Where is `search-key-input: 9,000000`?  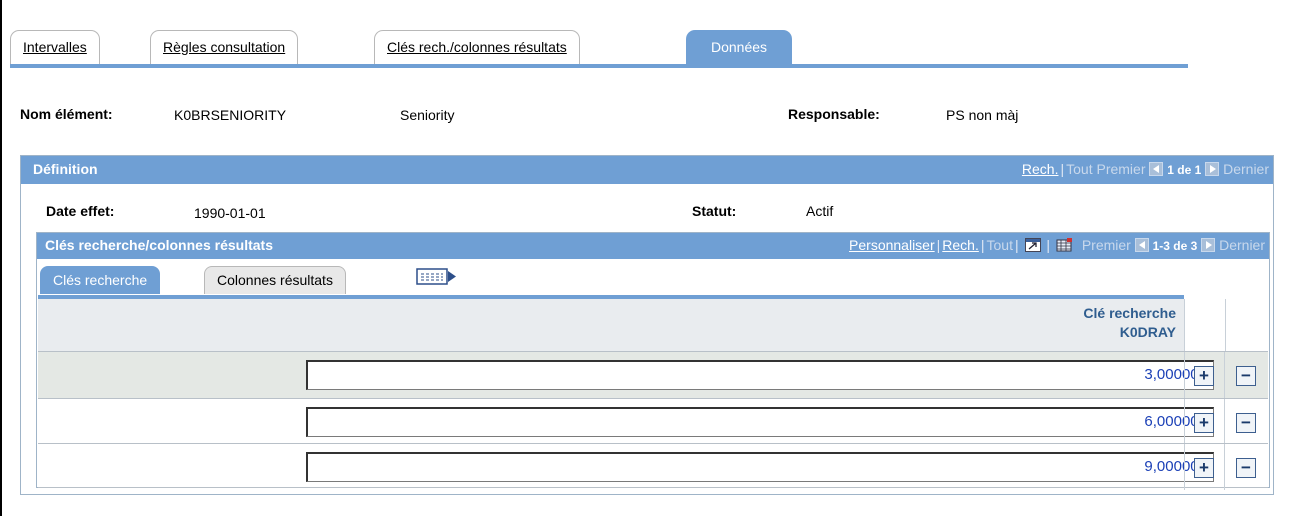
search-key-input: 9,000000 is located at coordinates (760, 467).